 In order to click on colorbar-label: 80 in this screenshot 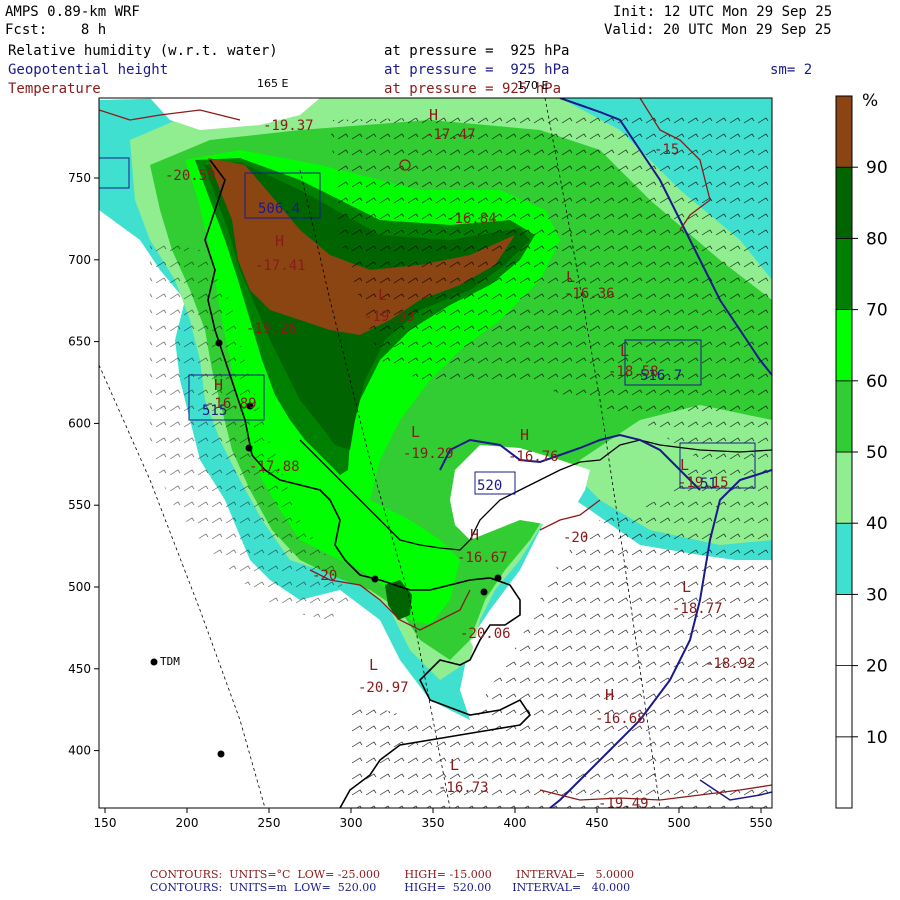, I will do `click(877, 239)`.